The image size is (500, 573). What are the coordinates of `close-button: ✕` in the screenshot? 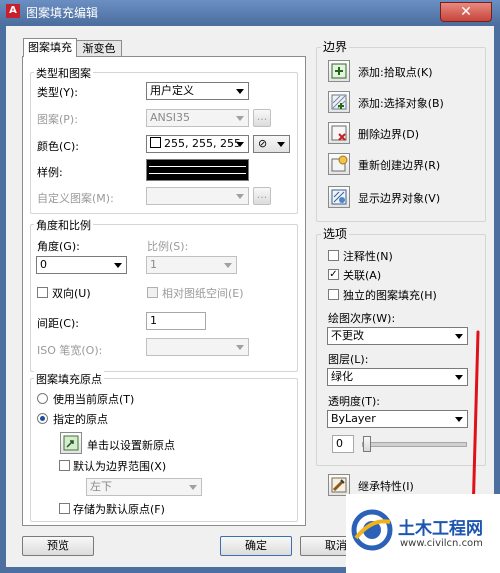 It's located at (466, 12).